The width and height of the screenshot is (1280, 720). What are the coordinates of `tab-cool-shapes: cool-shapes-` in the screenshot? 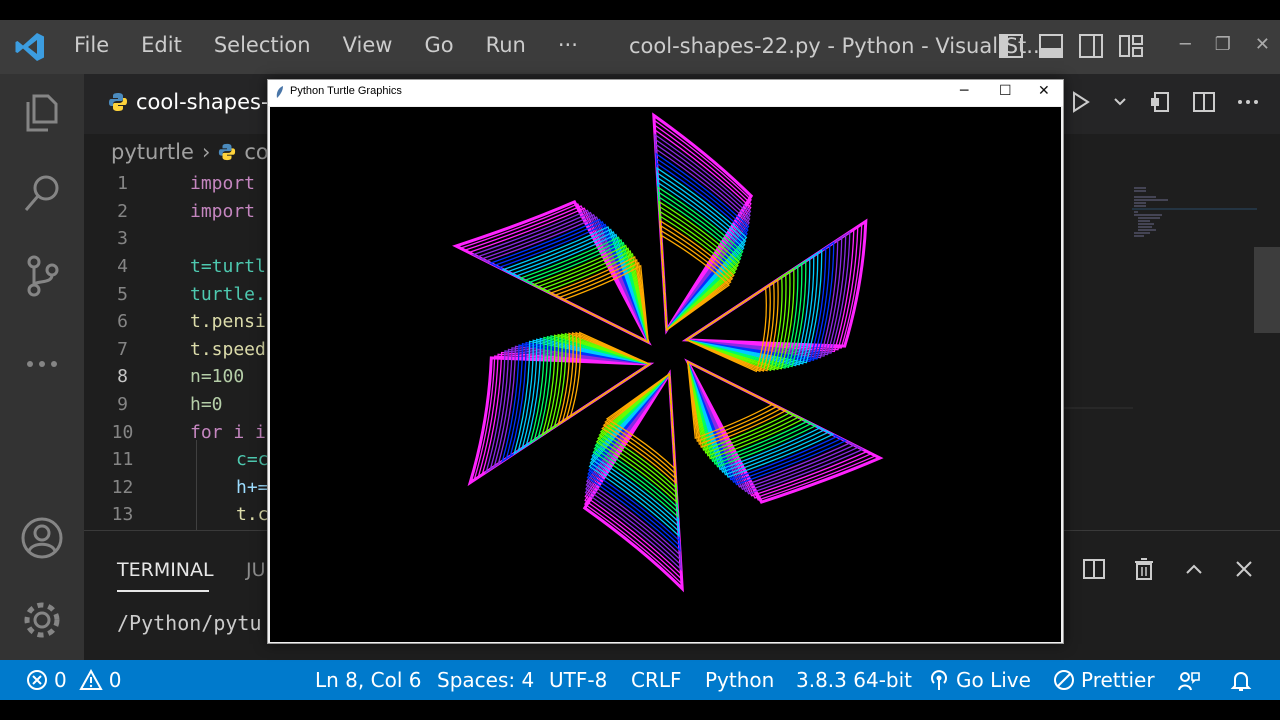 It's located at (188, 102).